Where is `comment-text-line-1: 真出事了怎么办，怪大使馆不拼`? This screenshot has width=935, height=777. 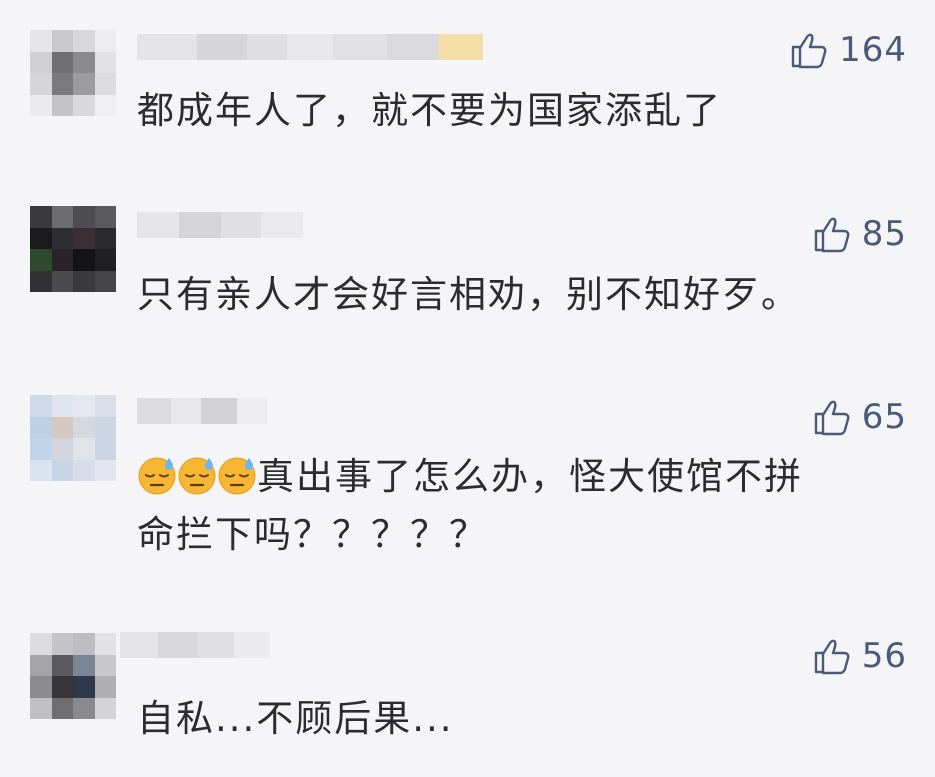 comment-text-line-1: 真出事了怎么办，怪大使馆不拼 is located at coordinates (524, 477).